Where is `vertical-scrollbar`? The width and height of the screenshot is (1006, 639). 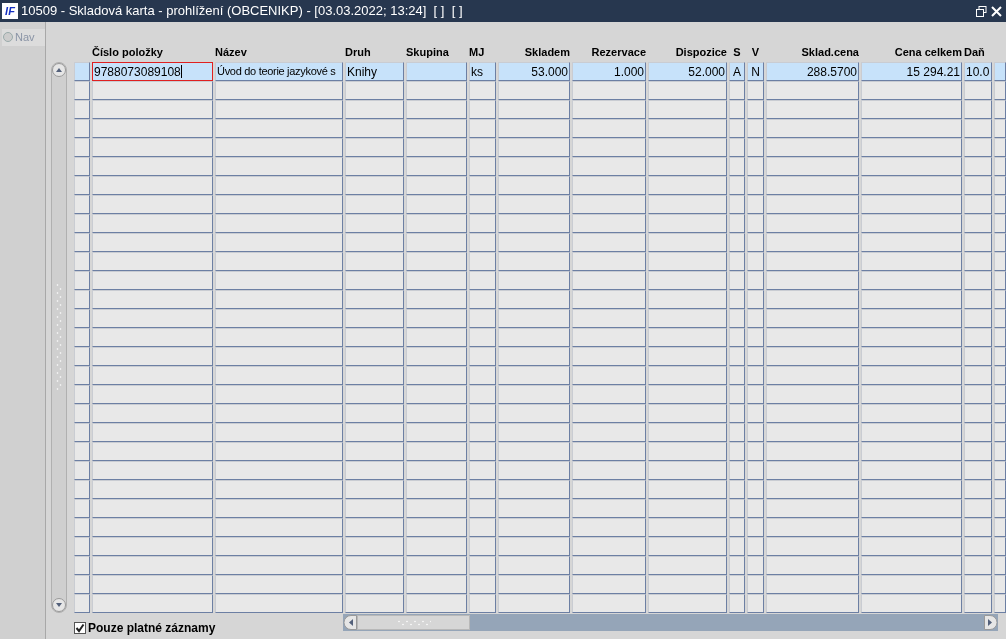 vertical-scrollbar is located at coordinates (59, 337).